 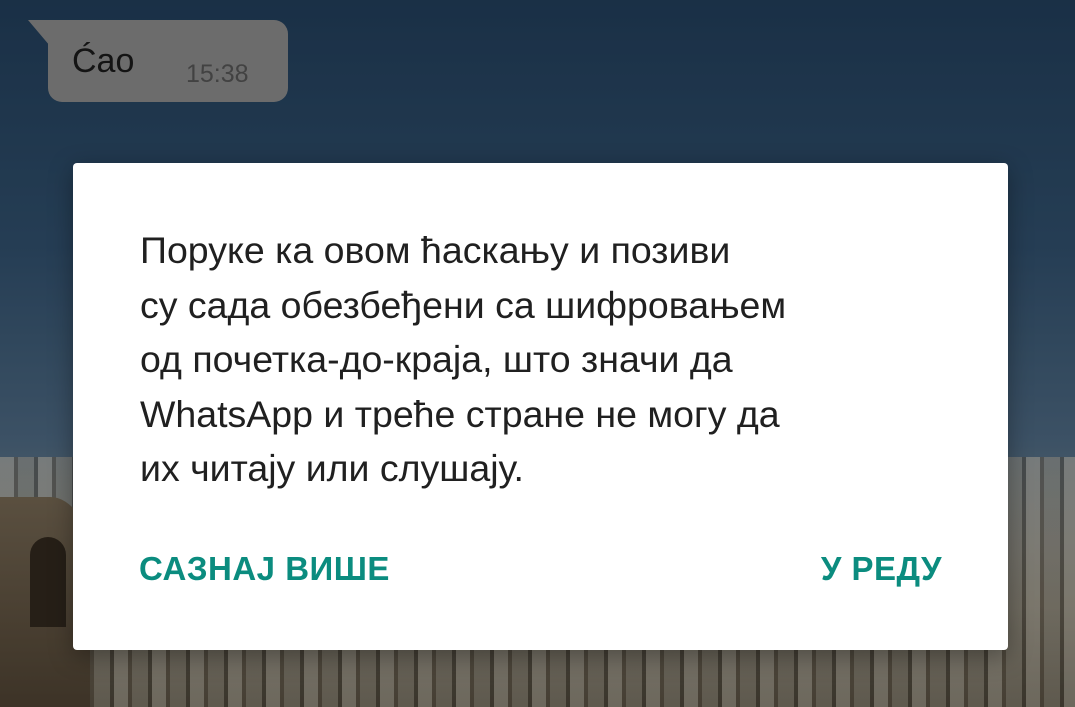 I want to click on ok-button: У РЕДУ, so click(x=881, y=569).